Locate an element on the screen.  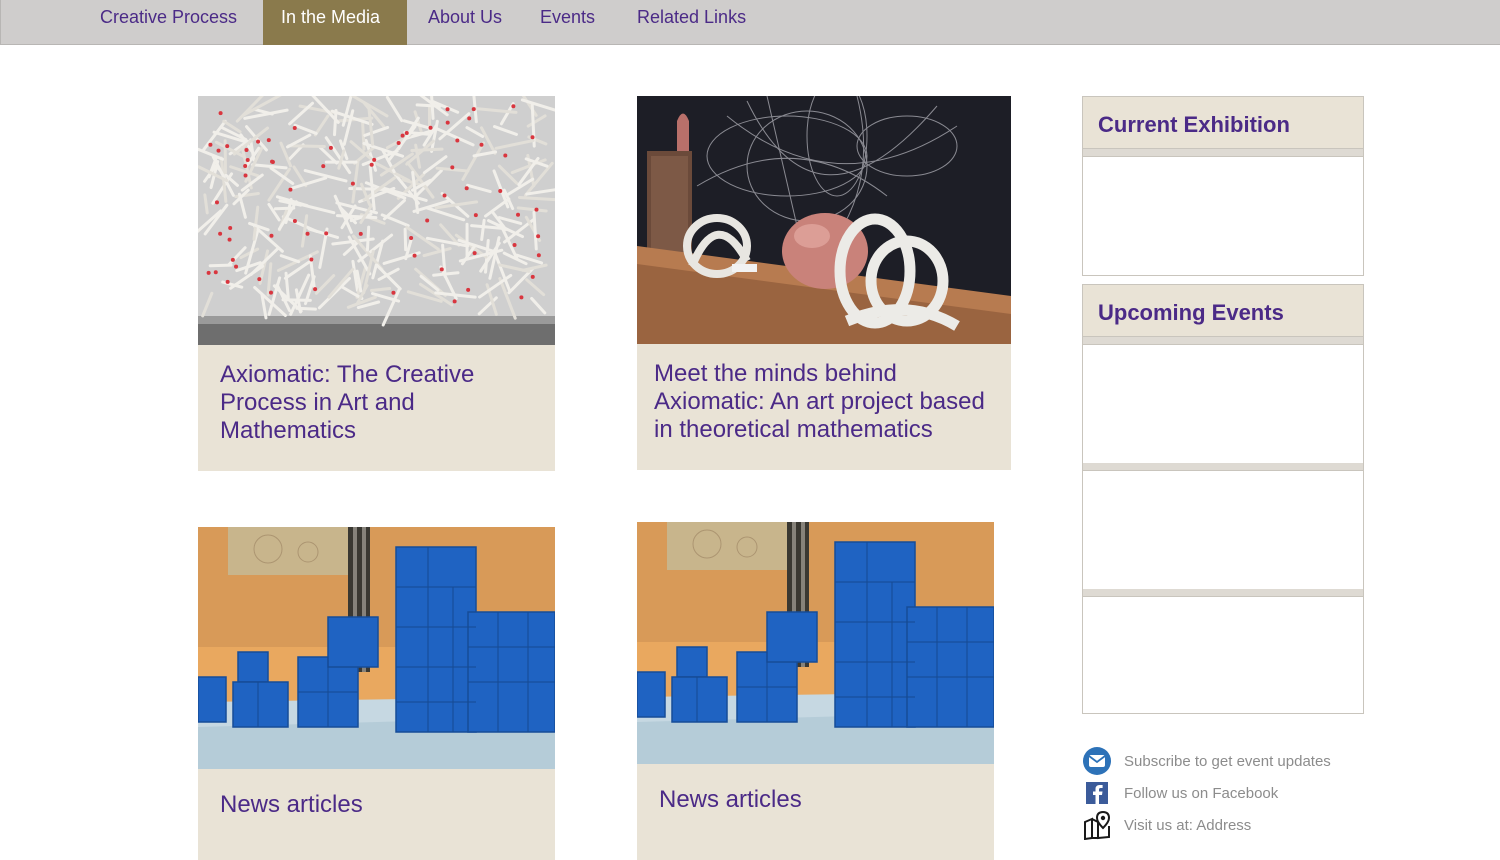
current-exhibition-panel: Current Exhibition is located at coordinates (1223, 186).